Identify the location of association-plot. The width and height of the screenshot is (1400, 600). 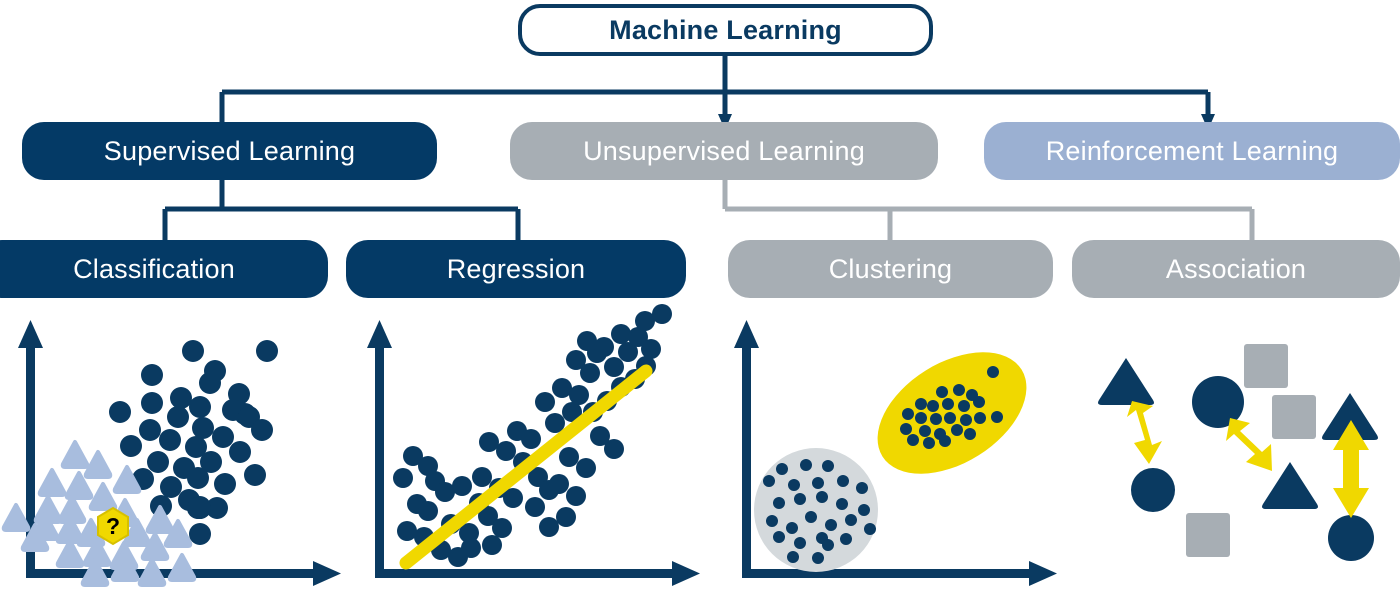
(1238, 452).